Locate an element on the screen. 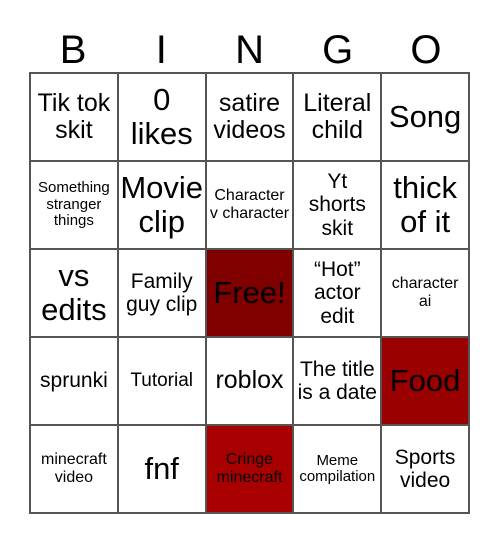  bingo-cell: satire videos is located at coordinates (249, 117).